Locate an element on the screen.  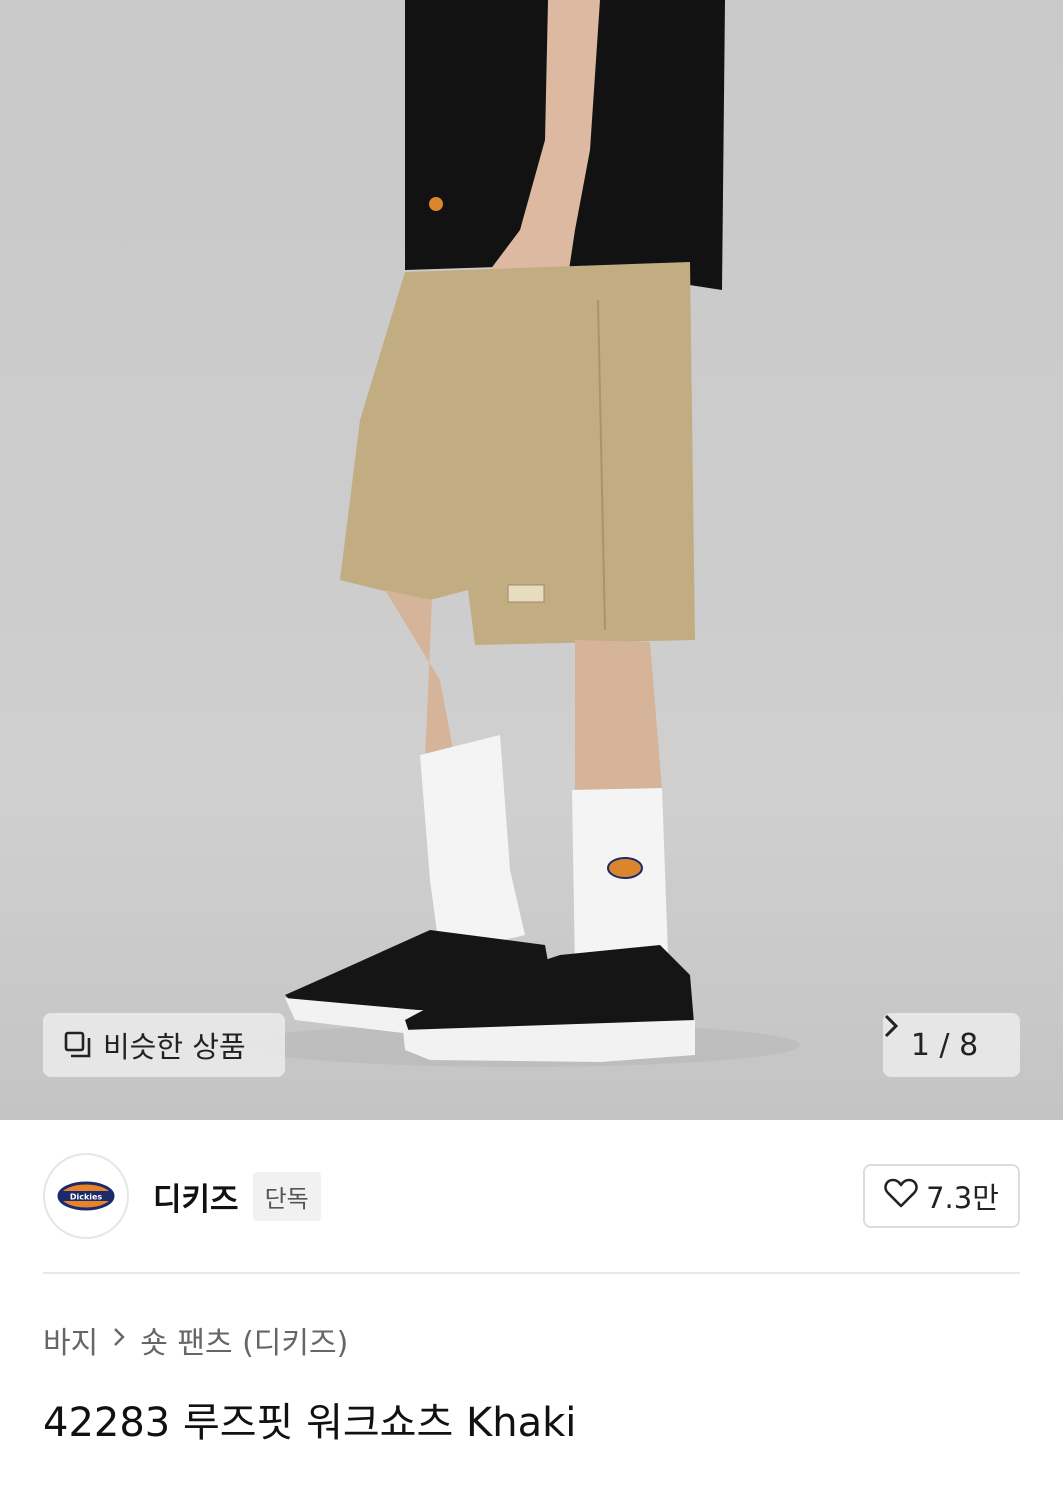
similar-products-button: 비슷한 상품 is located at coordinates (164, 1045).